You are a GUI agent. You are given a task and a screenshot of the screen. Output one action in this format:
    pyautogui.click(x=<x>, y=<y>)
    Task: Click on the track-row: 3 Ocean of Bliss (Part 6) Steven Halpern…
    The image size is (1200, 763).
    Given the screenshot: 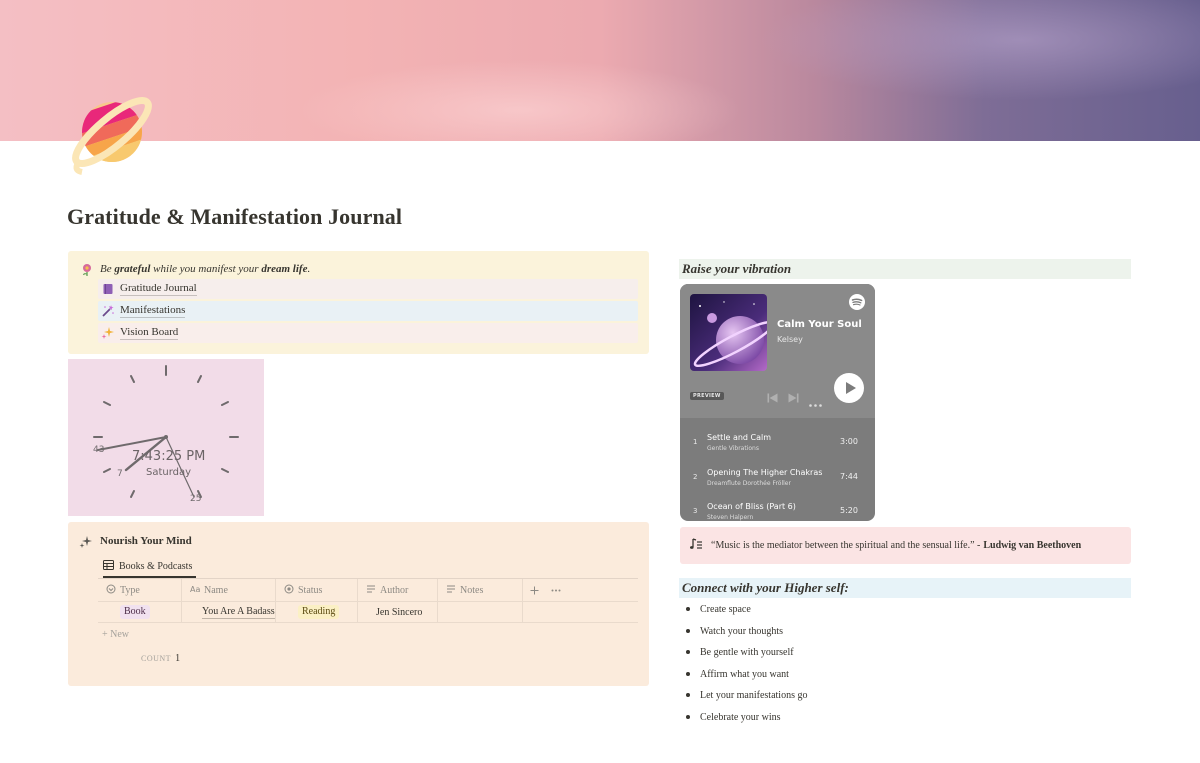 What is the action you would take?
    pyautogui.click(x=777, y=507)
    